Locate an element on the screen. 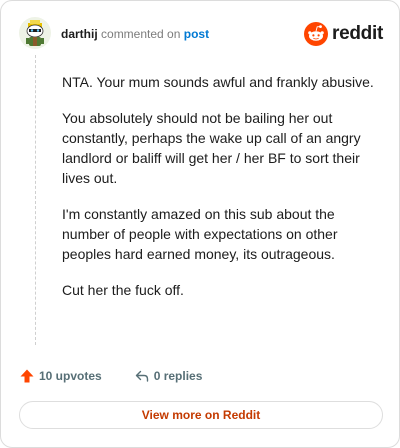  username-link: darthij is located at coordinates (79, 34).